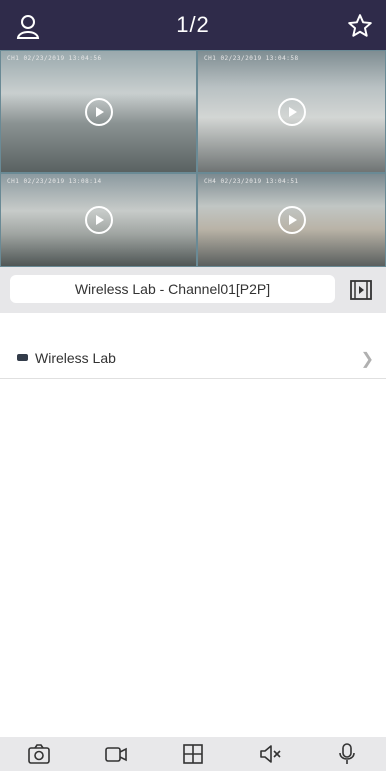 The image size is (386, 771). I want to click on device-icon, so click(22, 357).